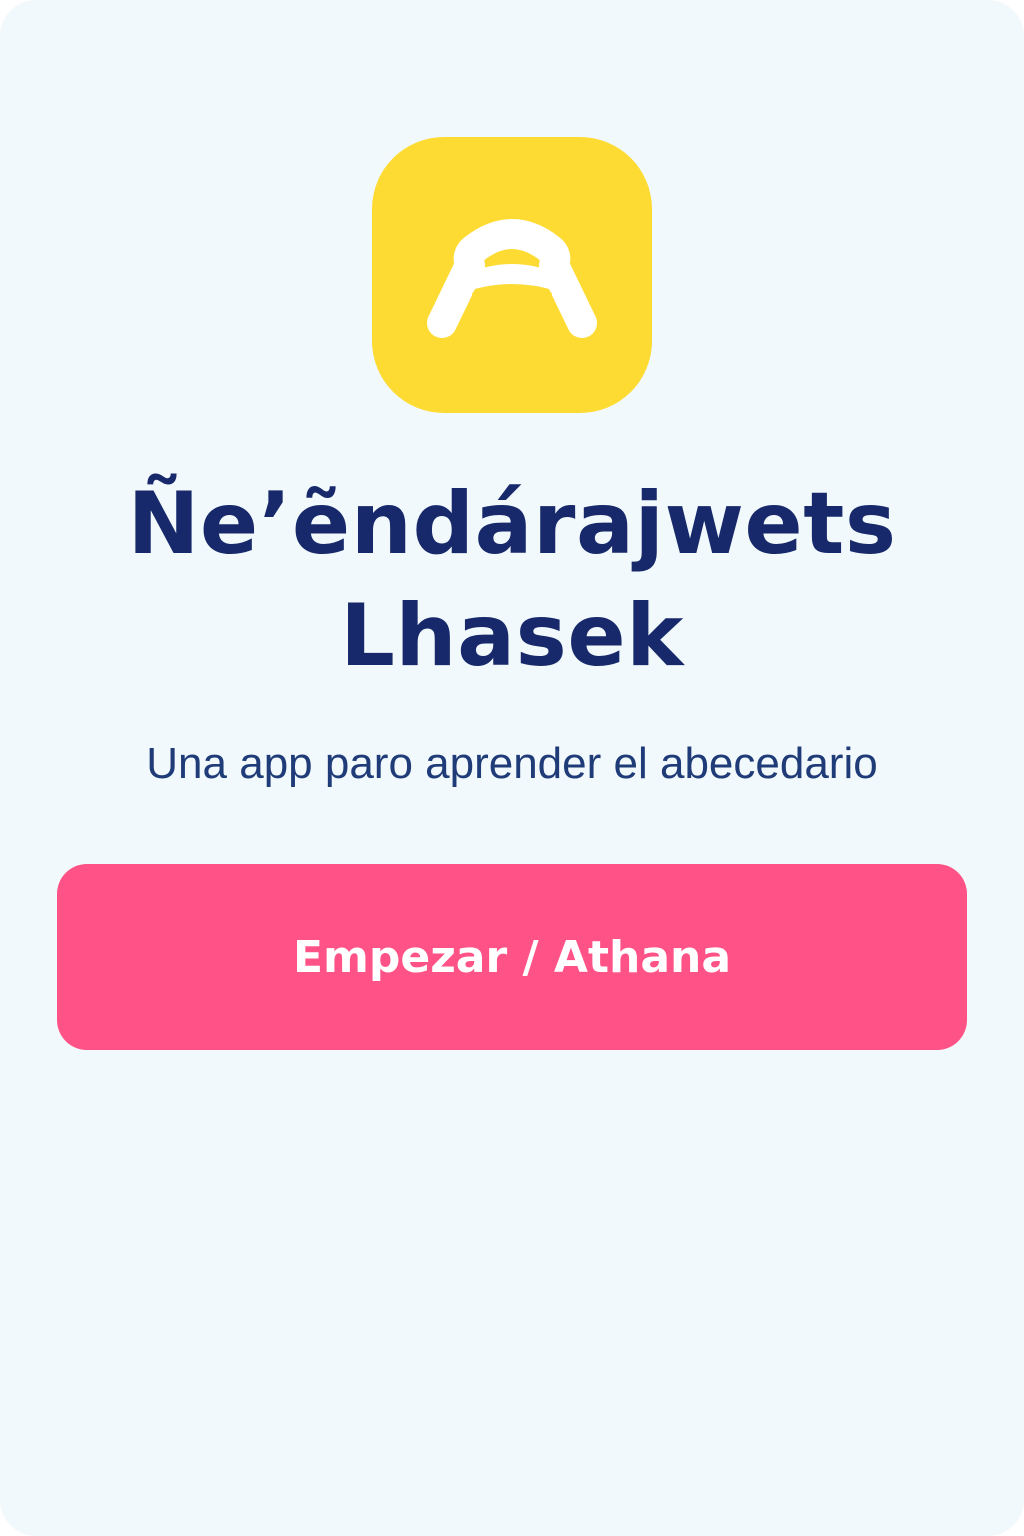  Describe the element at coordinates (512, 580) in the screenshot. I see `app-title: Ñe’ẽndárajwets Lhasek` at that location.